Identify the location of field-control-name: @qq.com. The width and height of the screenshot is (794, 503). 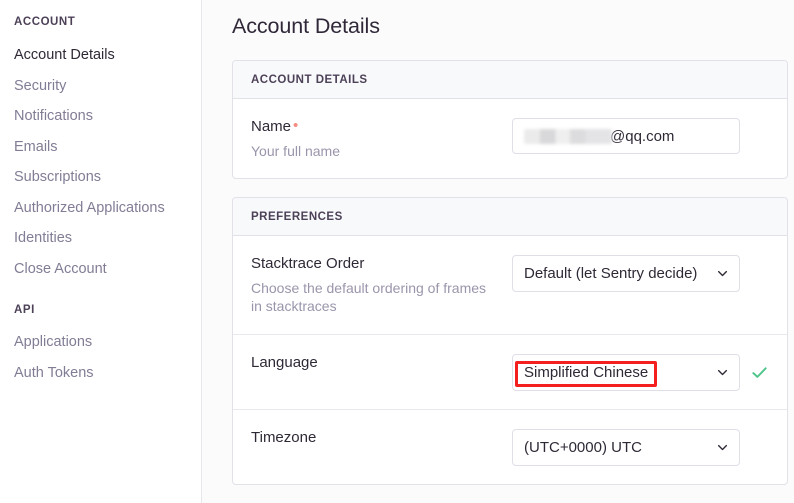
(640, 135).